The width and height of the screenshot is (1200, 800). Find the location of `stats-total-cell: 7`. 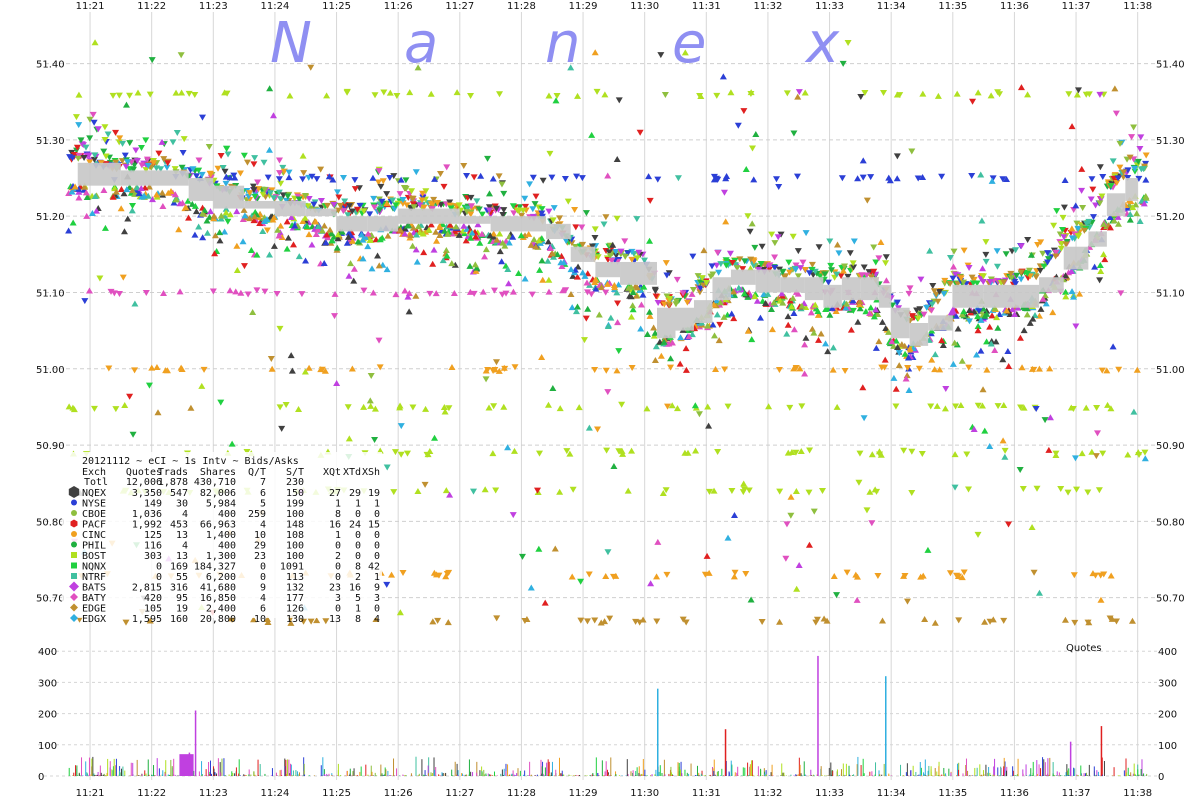

stats-total-cell: 7 is located at coordinates (263, 482).